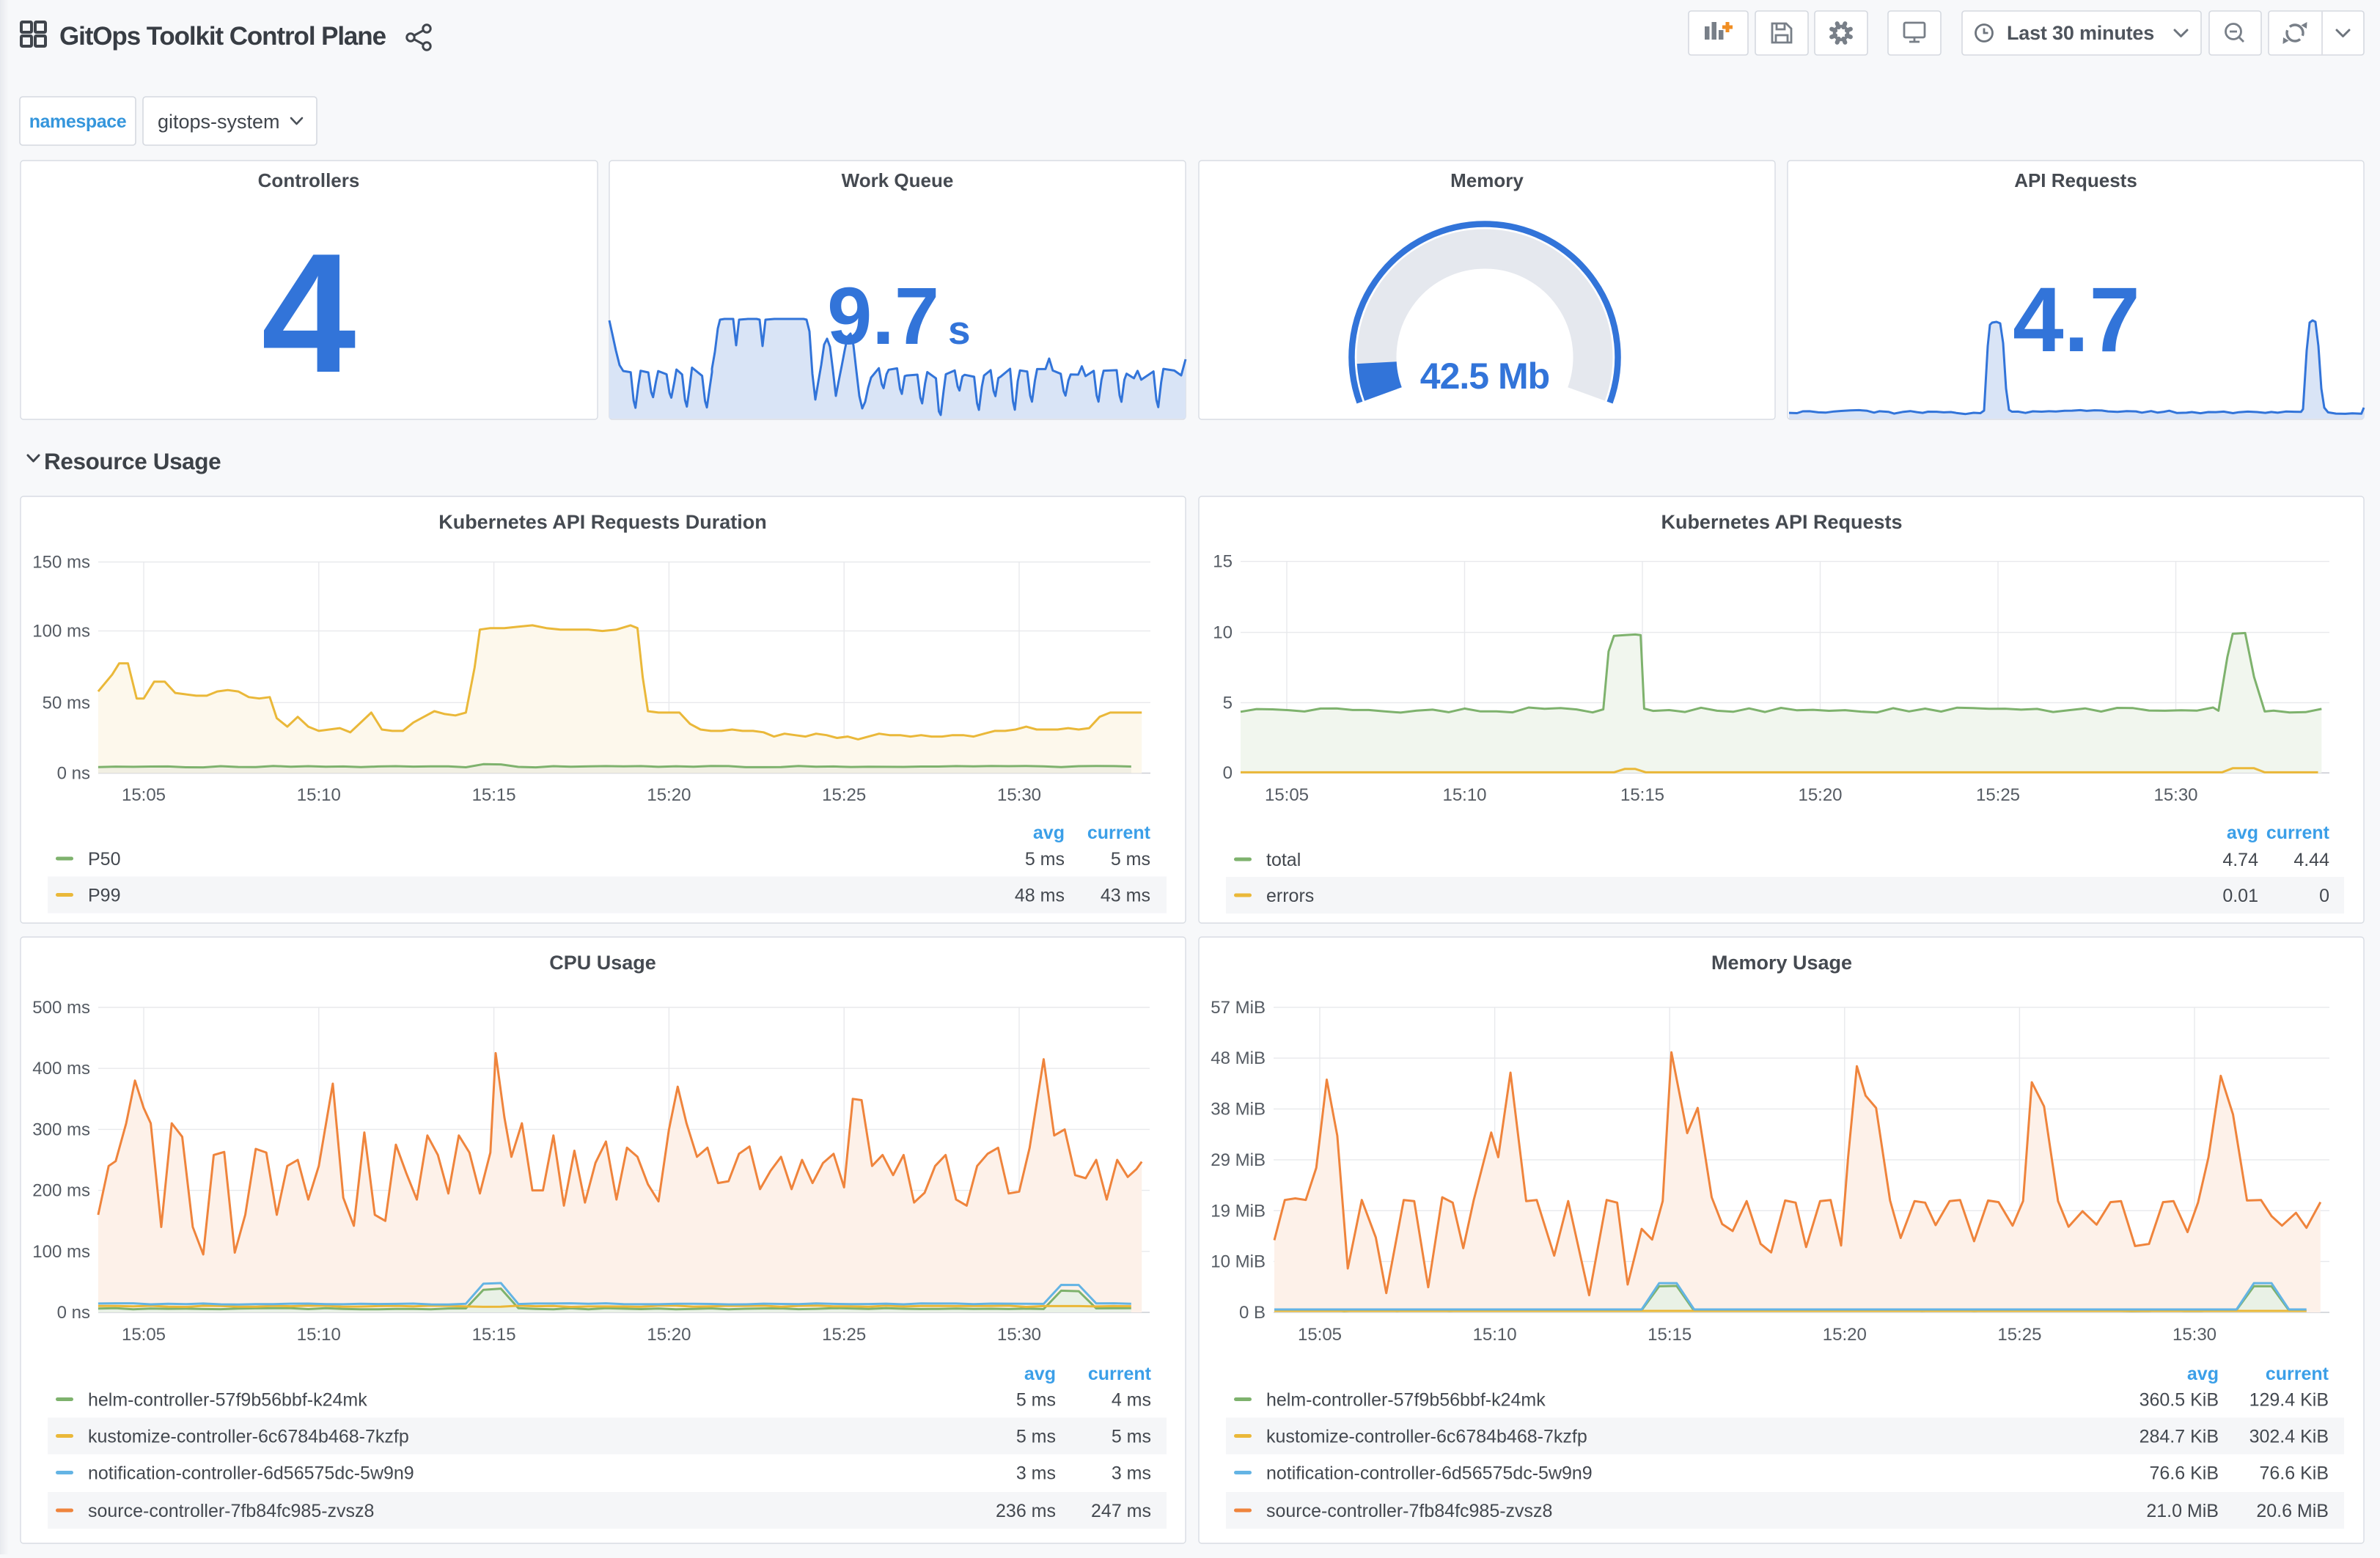 The image size is (2380, 1558). What do you see at coordinates (1284, 860) in the screenshot?
I see `svg-text: total` at bounding box center [1284, 860].